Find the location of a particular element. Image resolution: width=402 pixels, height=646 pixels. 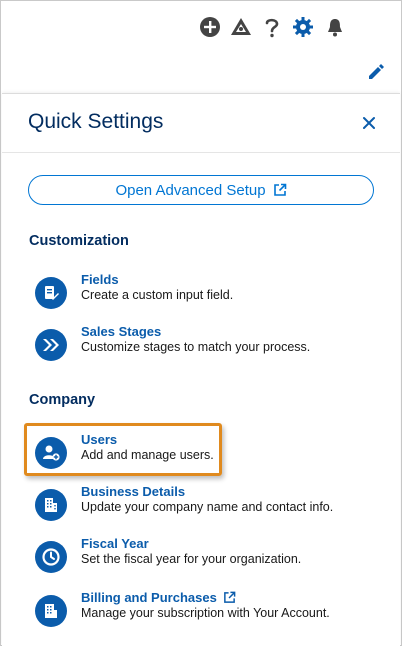

panel-title: Quick Settings is located at coordinates (96, 121).